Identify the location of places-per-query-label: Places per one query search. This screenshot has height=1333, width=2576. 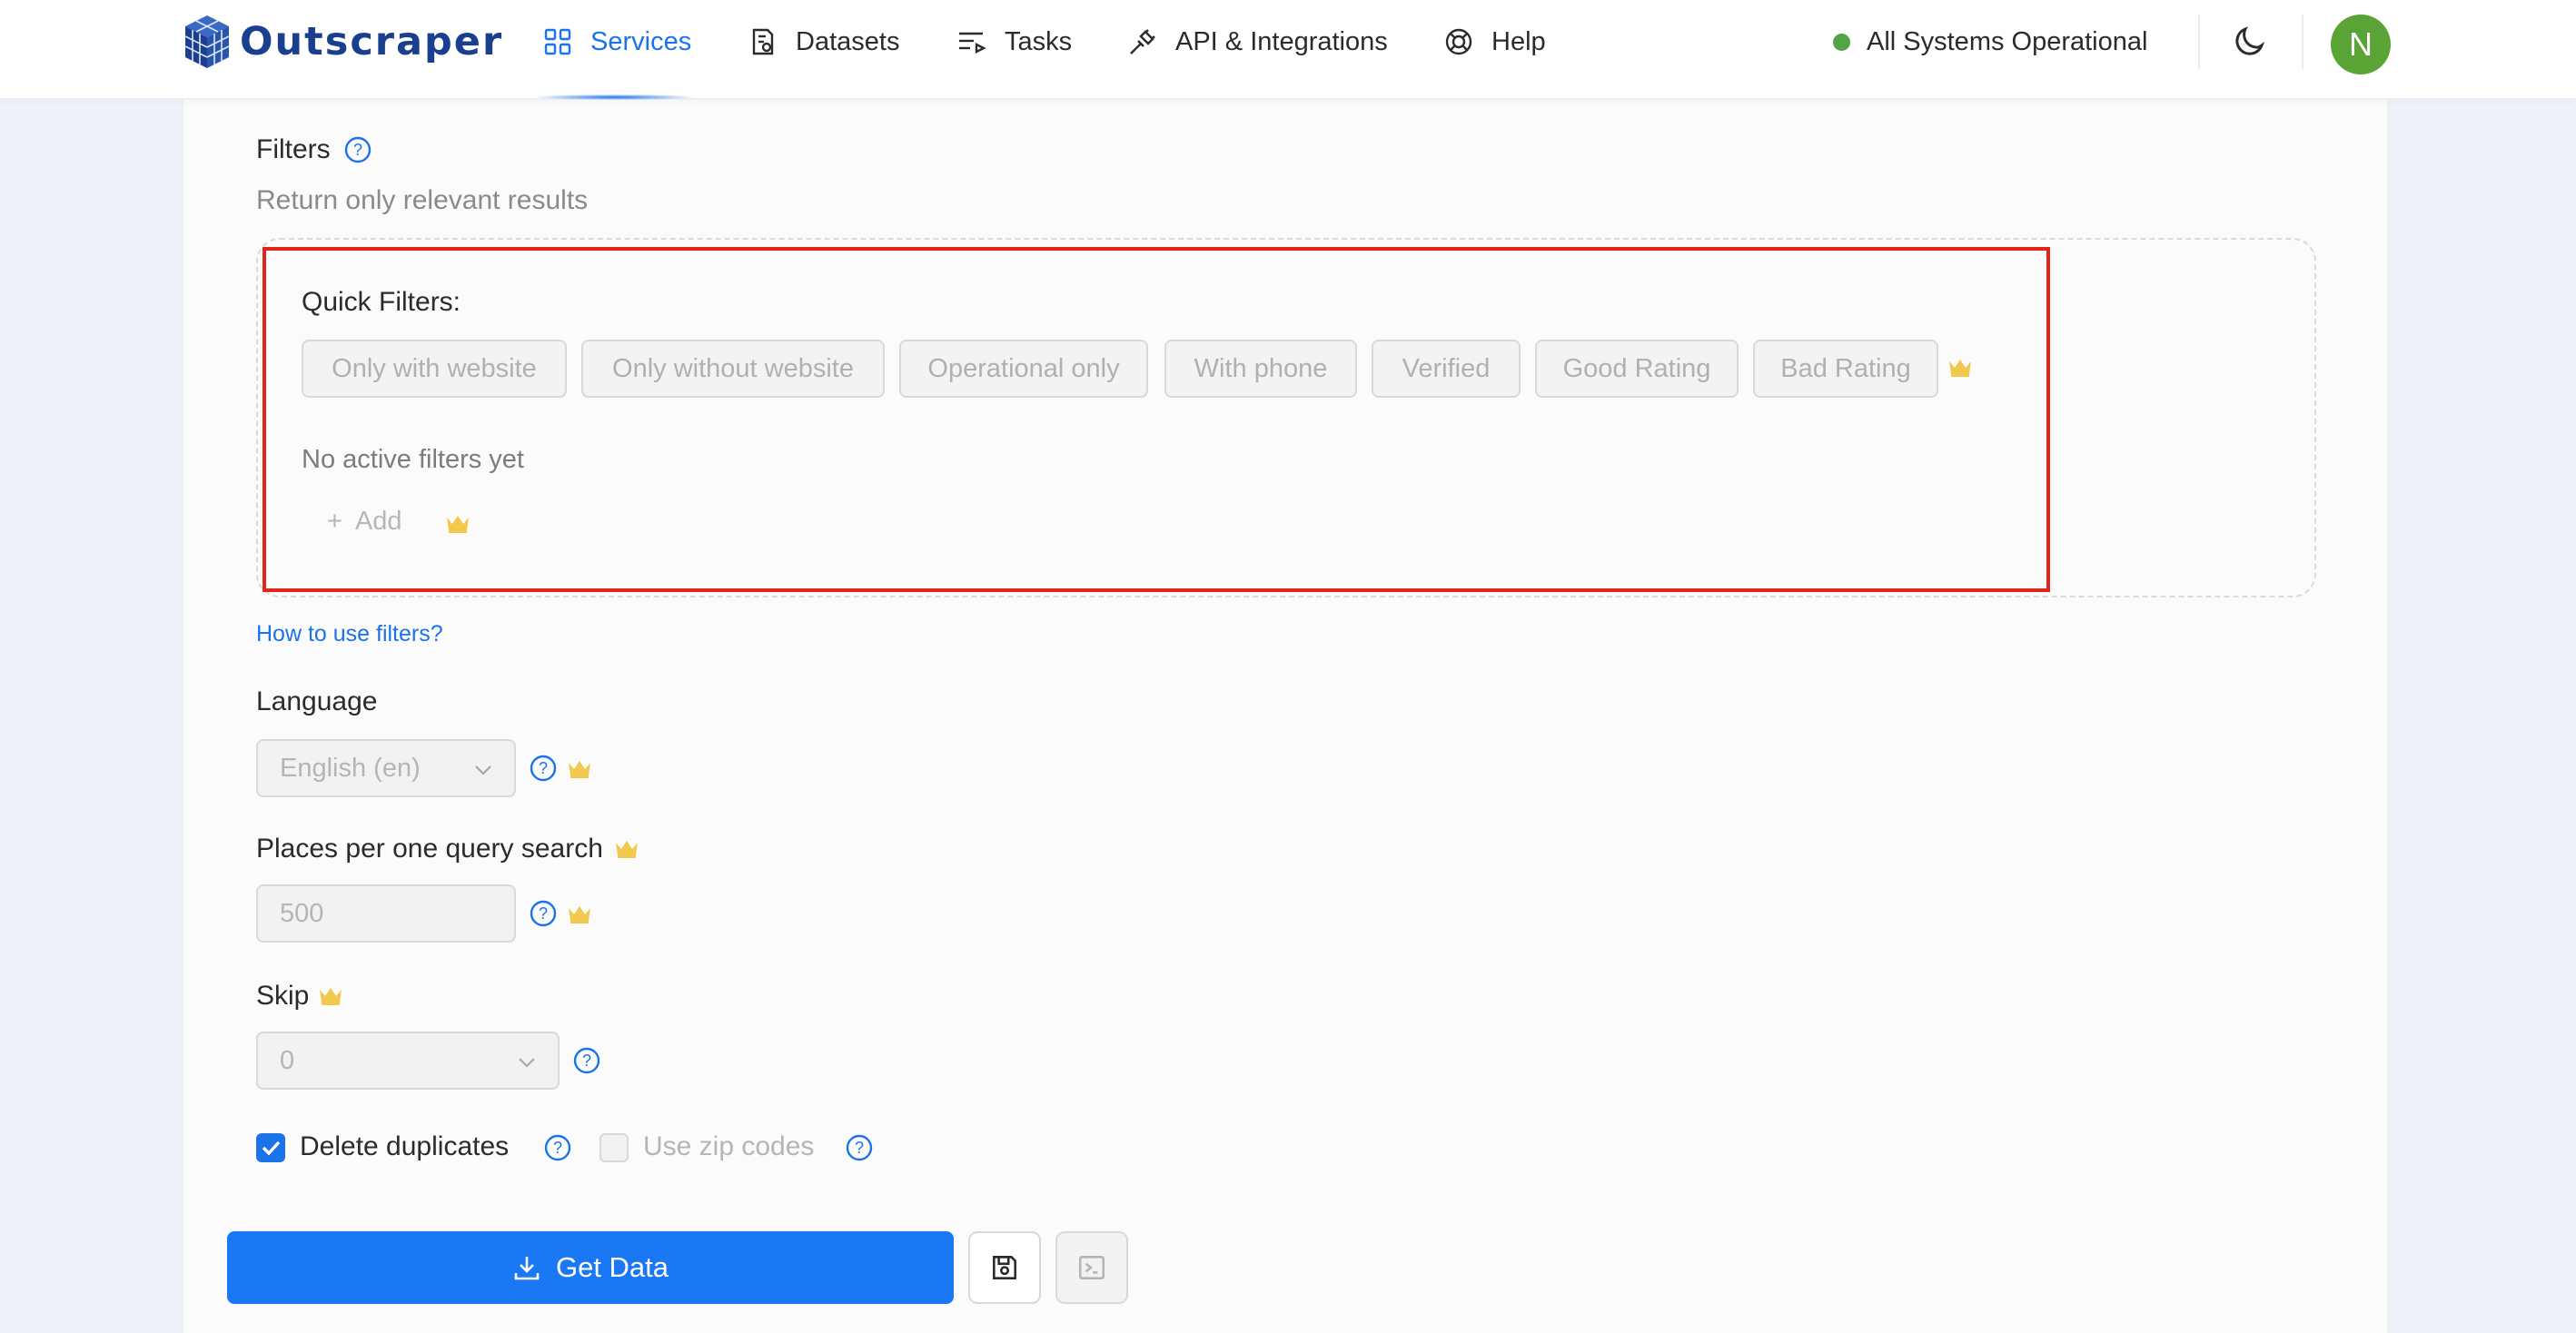
(447, 849).